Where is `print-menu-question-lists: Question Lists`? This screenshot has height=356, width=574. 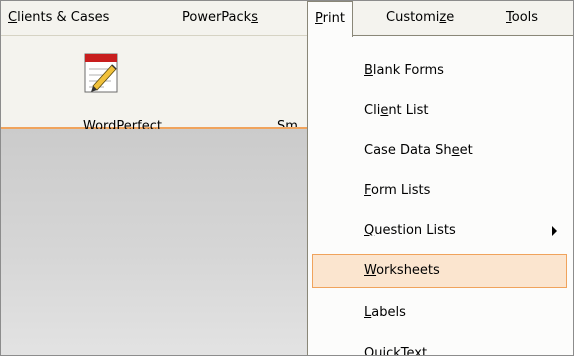 print-menu-question-lists: Question Lists is located at coordinates (439, 231).